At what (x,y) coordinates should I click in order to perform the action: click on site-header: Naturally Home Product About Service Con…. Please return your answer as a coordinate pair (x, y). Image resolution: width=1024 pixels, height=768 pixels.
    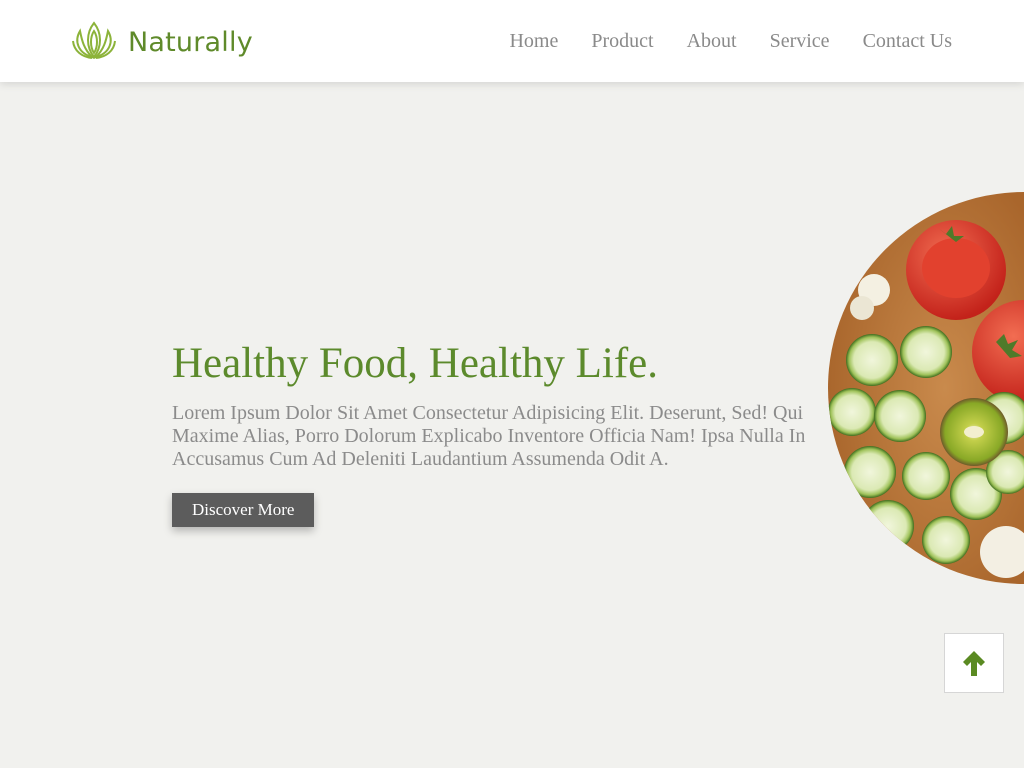
    Looking at the image, I should click on (512, 41).